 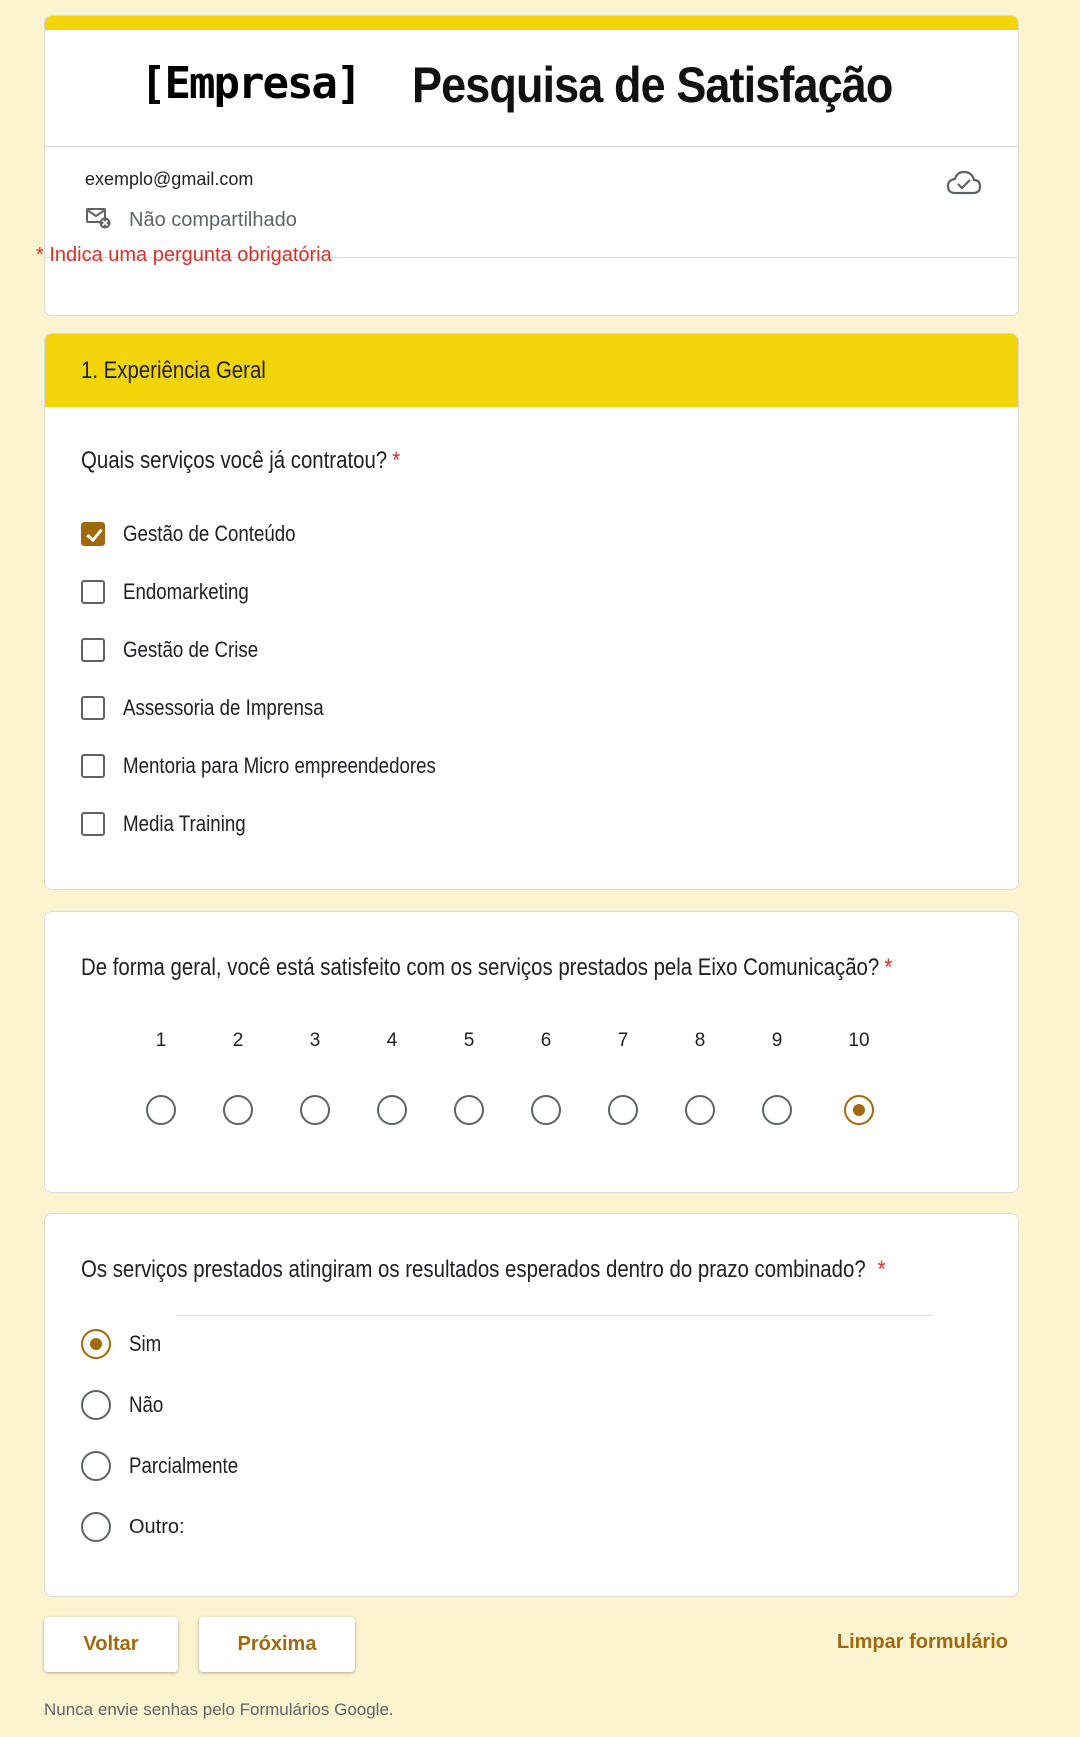 What do you see at coordinates (145, 1343) in the screenshot?
I see `option-label: Sim` at bounding box center [145, 1343].